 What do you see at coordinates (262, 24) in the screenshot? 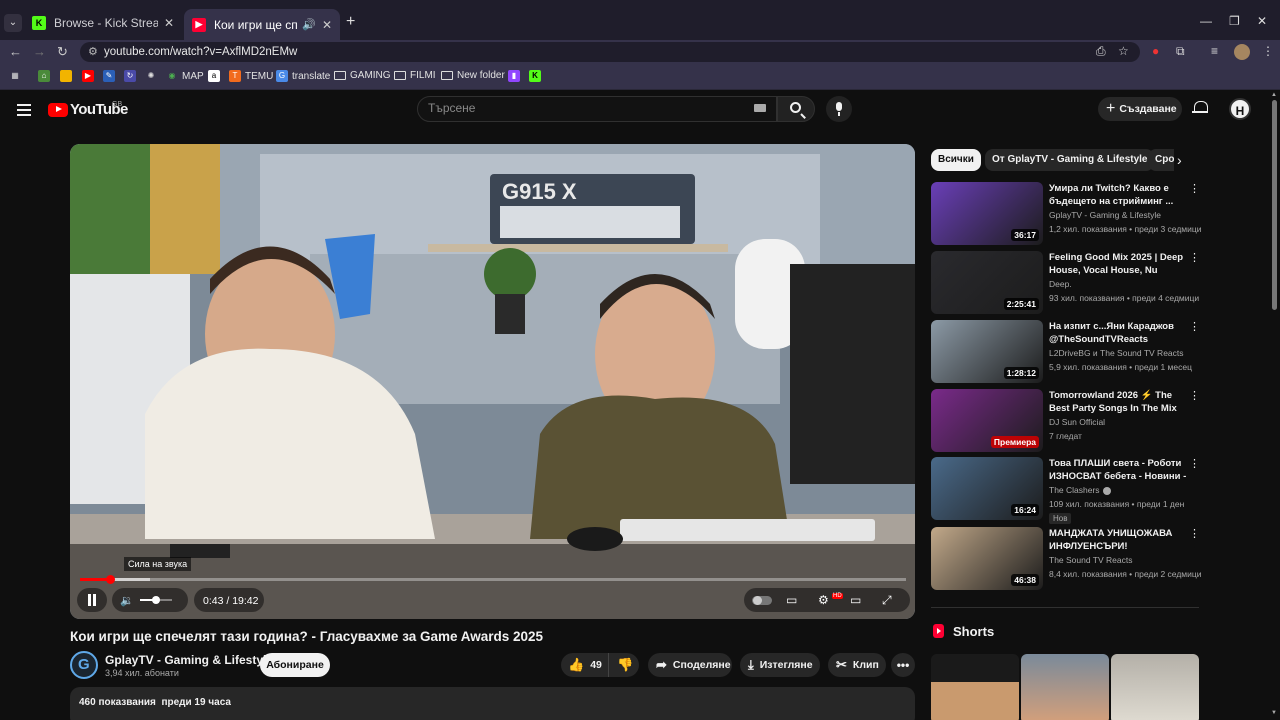
I see `browser-tab-youtube: ▶ Кои игри ще спечелят тази 🔊 ✕` at bounding box center [262, 24].